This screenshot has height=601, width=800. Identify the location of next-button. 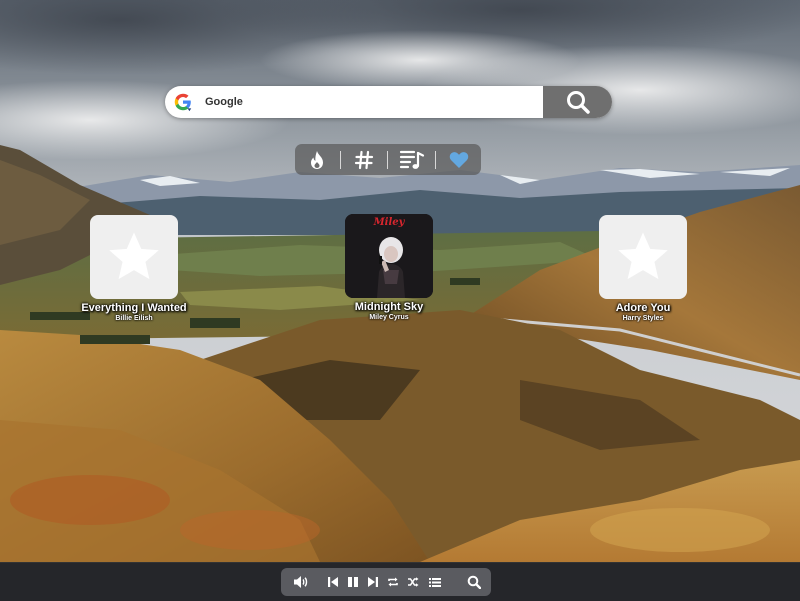
(373, 582).